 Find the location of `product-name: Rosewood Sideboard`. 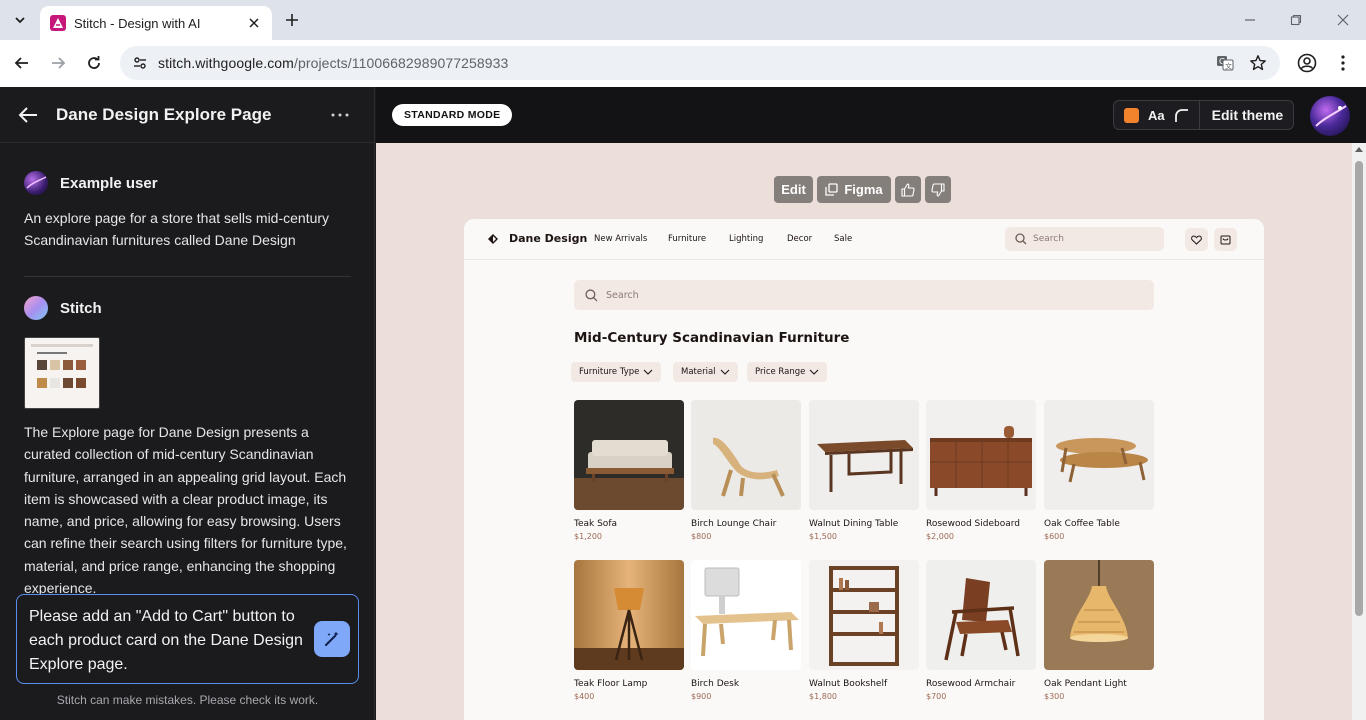

product-name: Rosewood Sideboard is located at coordinates (973, 524).